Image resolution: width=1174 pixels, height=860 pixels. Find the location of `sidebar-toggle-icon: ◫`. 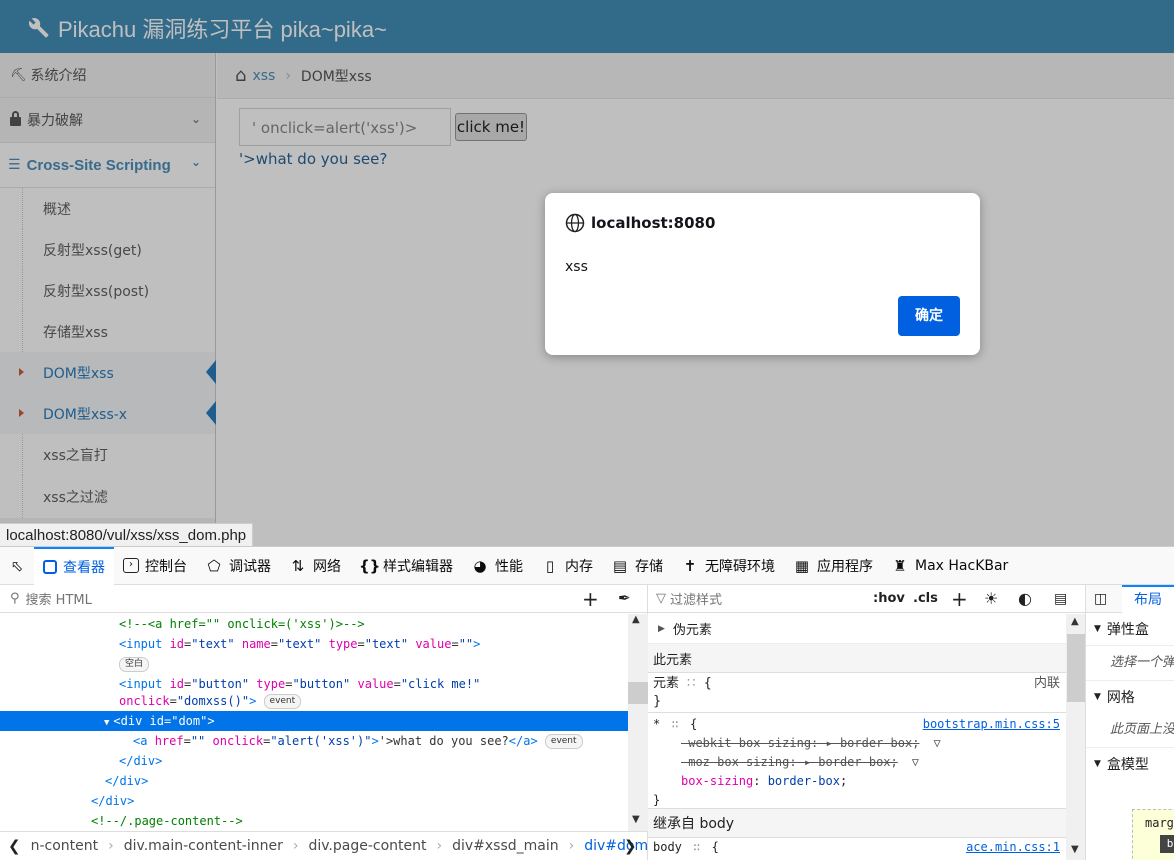

sidebar-toggle-icon: ◫ is located at coordinates (1100, 599).